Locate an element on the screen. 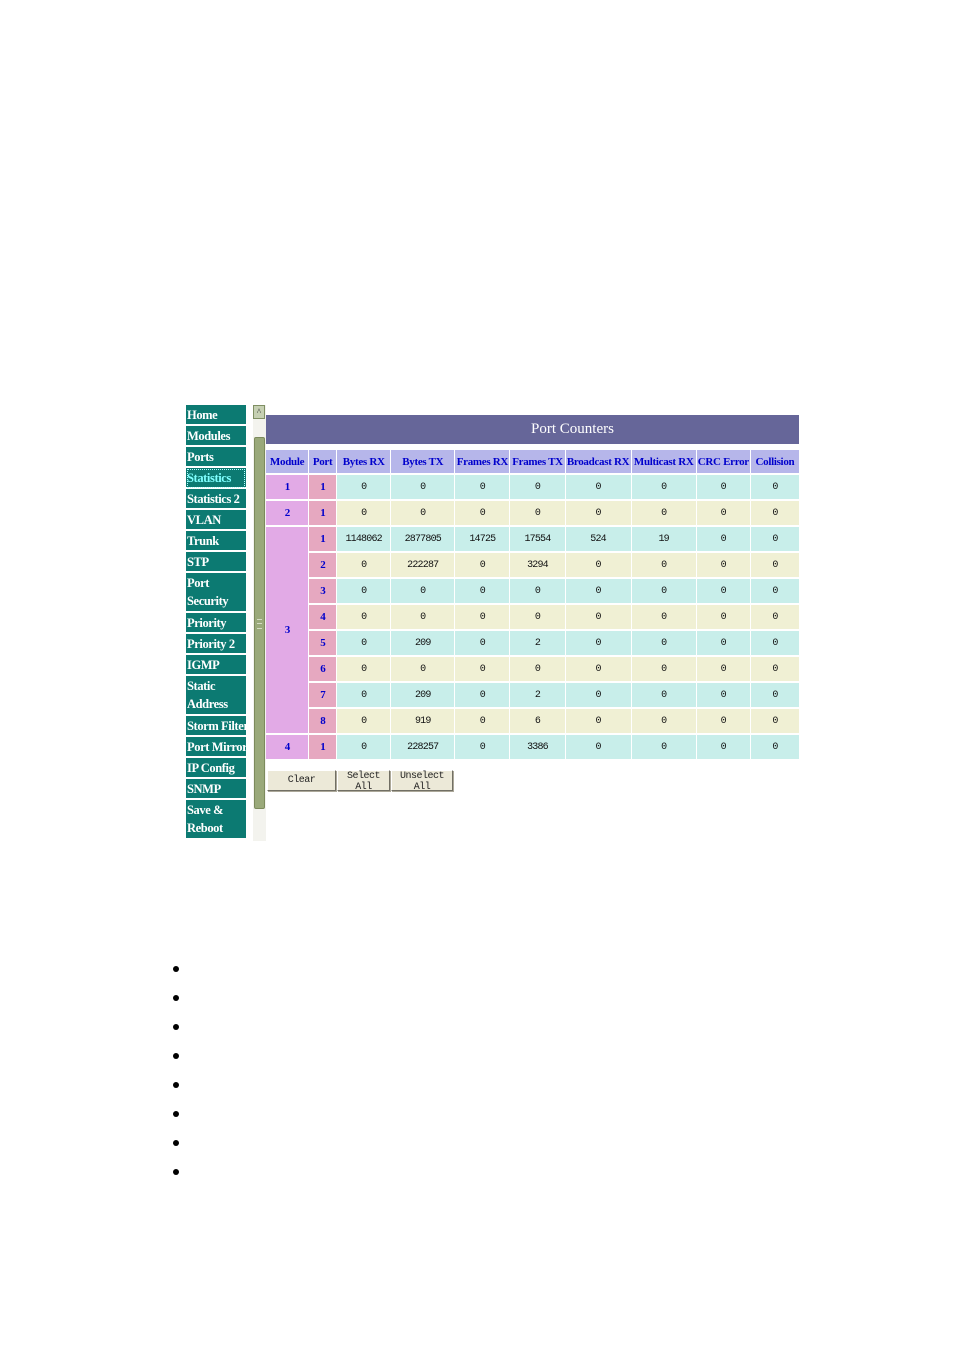 The height and width of the screenshot is (1351, 954). action-buttons: Clear Select All Unselect All is located at coordinates (360, 781).